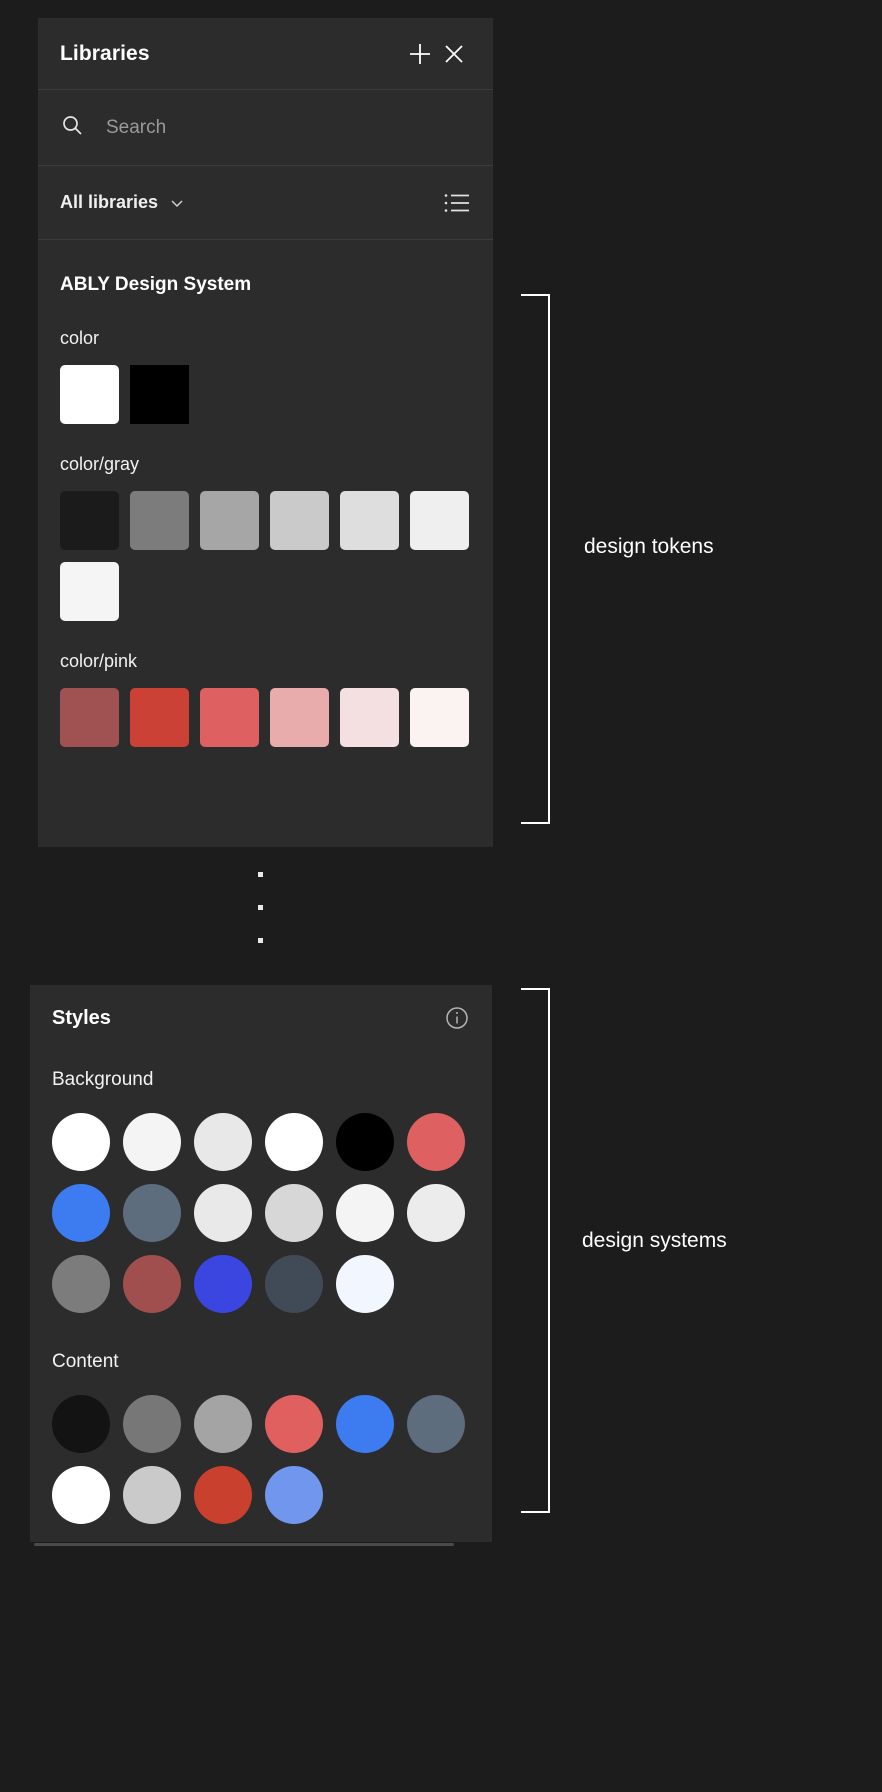  I want to click on plus-icon, so click(420, 54).